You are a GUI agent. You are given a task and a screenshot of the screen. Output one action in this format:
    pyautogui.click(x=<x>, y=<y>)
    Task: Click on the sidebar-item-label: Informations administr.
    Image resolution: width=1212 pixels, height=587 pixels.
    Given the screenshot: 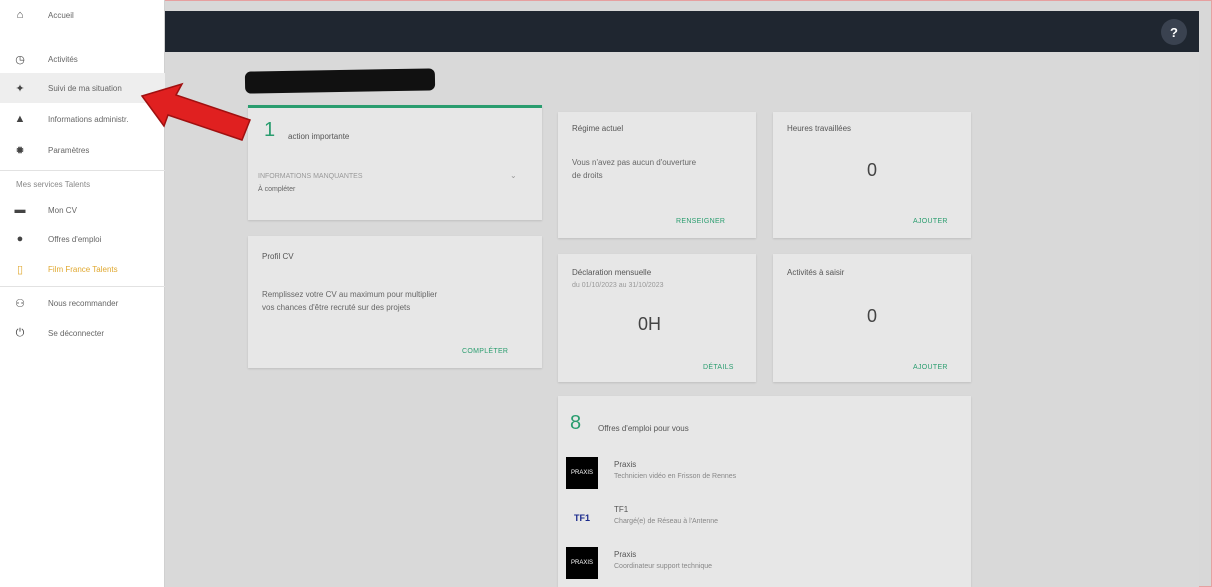 What is the action you would take?
    pyautogui.click(x=88, y=119)
    